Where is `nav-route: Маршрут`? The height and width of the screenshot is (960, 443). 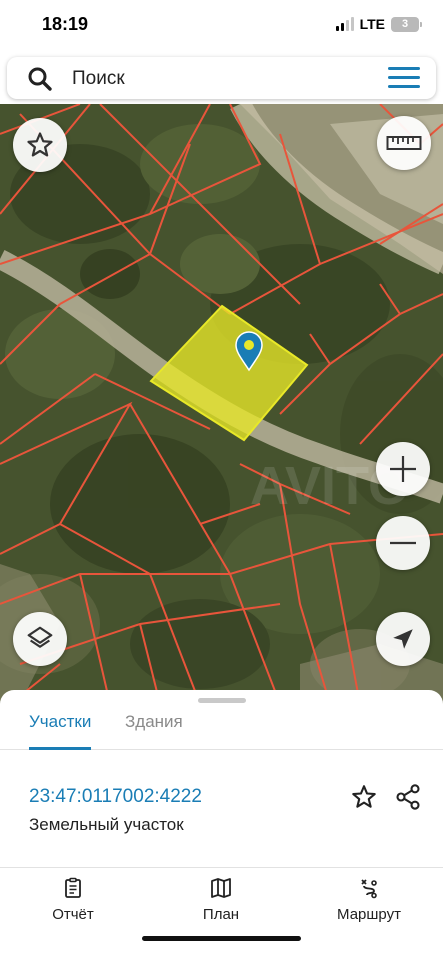 nav-route: Маршрут is located at coordinates (369, 899).